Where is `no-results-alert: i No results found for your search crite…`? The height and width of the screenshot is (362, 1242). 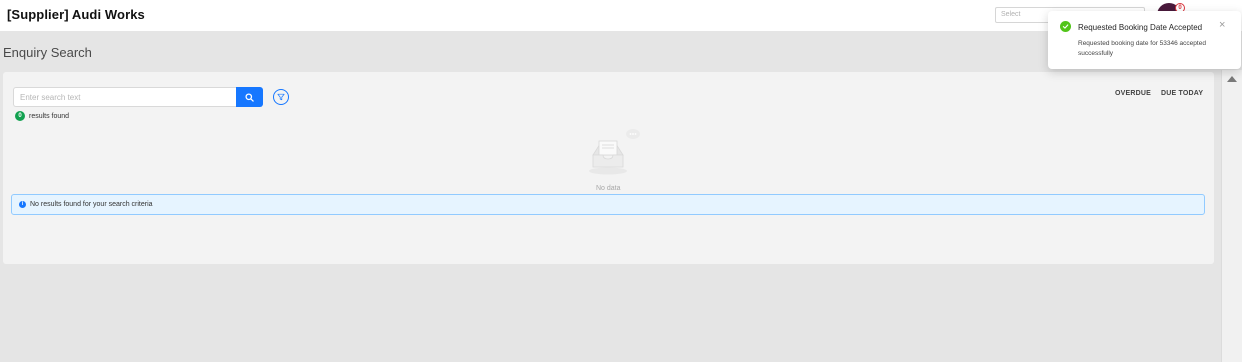
no-results-alert: i No results found for your search crite… is located at coordinates (608, 204).